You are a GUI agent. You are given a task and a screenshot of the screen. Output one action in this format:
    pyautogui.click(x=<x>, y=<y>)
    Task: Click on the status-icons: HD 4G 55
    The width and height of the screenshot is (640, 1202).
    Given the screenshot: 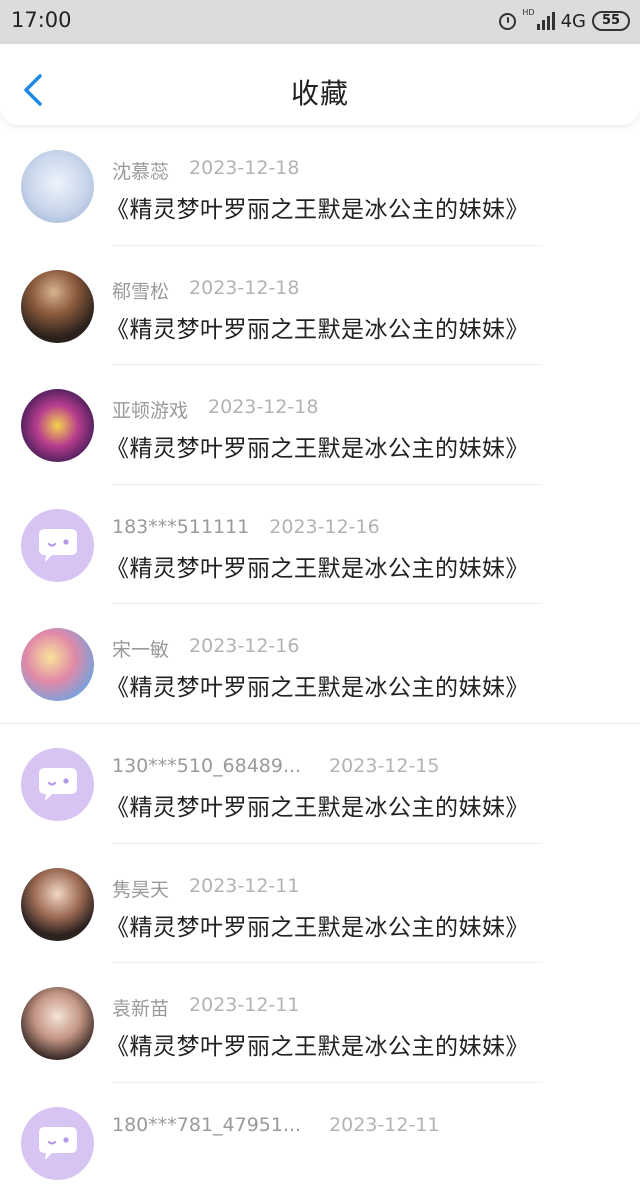 What is the action you would take?
    pyautogui.click(x=564, y=21)
    